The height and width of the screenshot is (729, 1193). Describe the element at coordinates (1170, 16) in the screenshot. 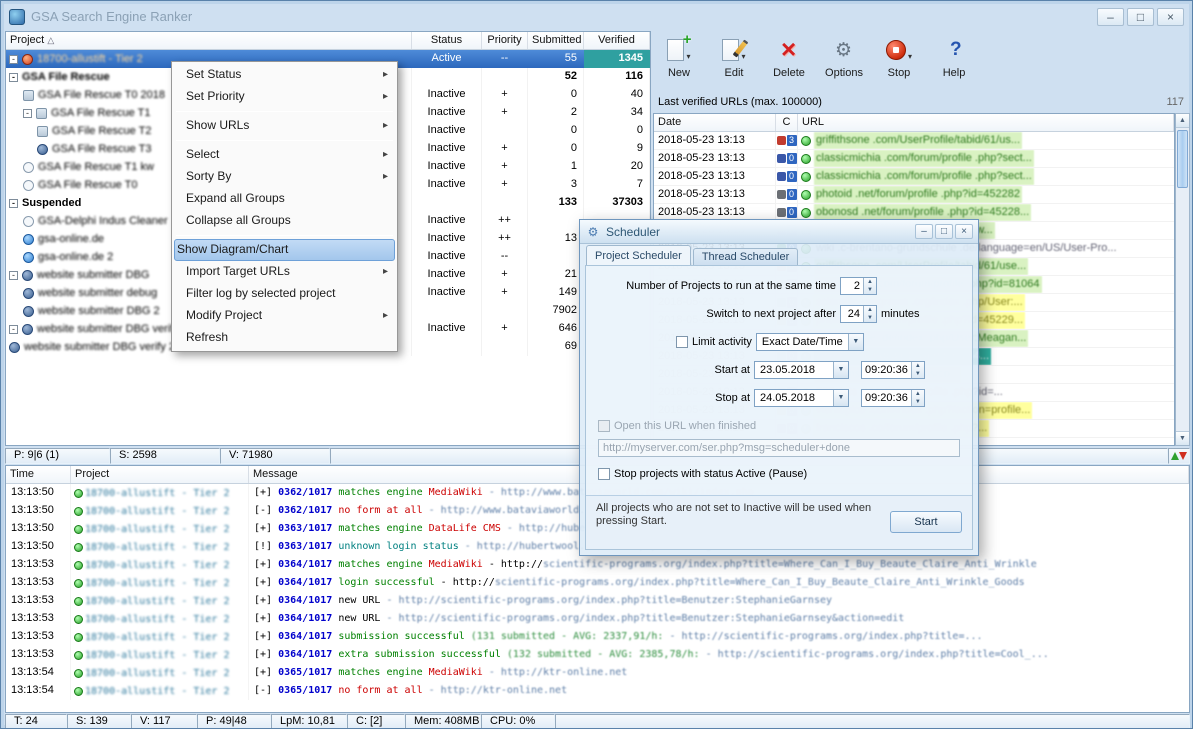

I see `close-icon: ×` at that location.